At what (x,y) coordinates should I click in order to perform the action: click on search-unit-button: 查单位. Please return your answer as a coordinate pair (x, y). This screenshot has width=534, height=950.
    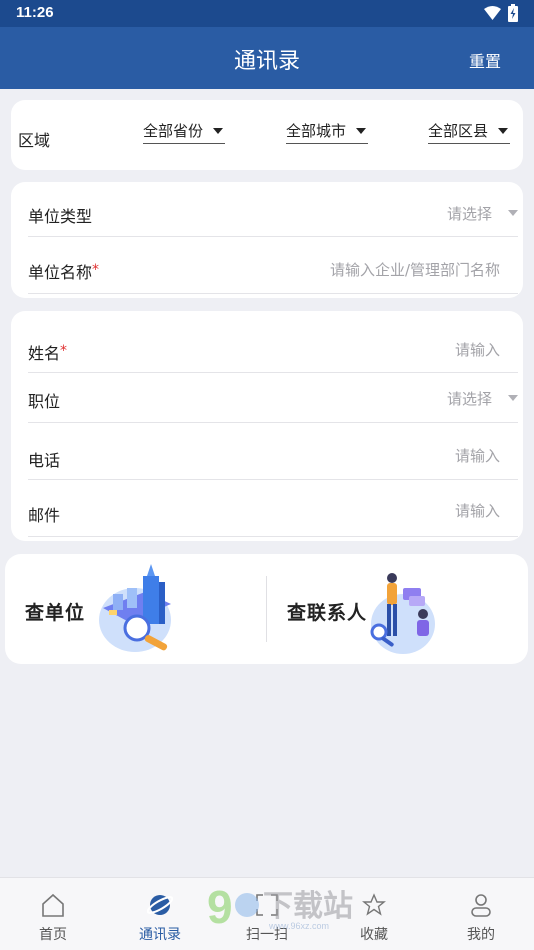
    Looking at the image, I should click on (135, 609).